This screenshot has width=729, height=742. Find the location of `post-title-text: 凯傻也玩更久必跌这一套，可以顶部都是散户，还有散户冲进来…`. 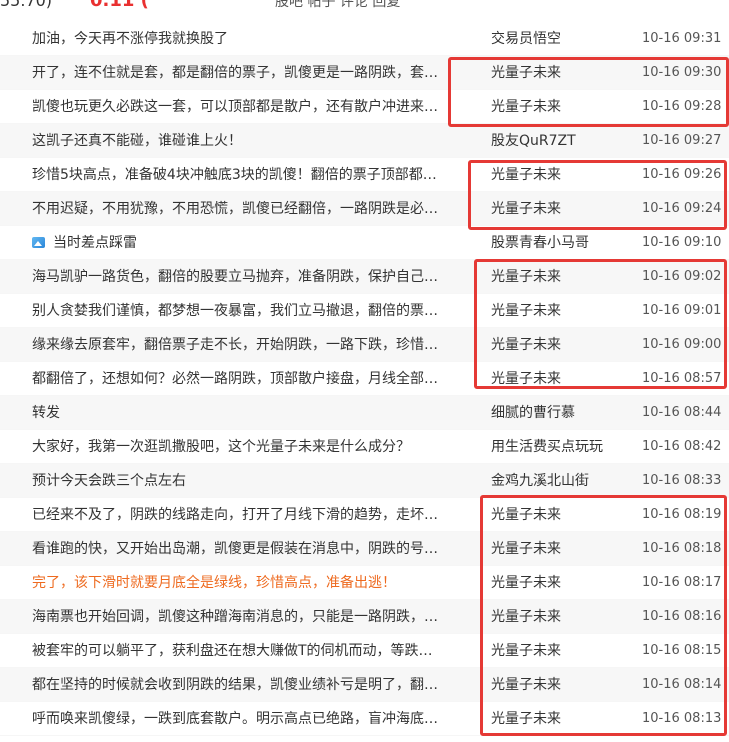

post-title-text: 凯傻也玩更久必跌这一套，可以顶部都是散户，还有散户冲进来… is located at coordinates (235, 107).